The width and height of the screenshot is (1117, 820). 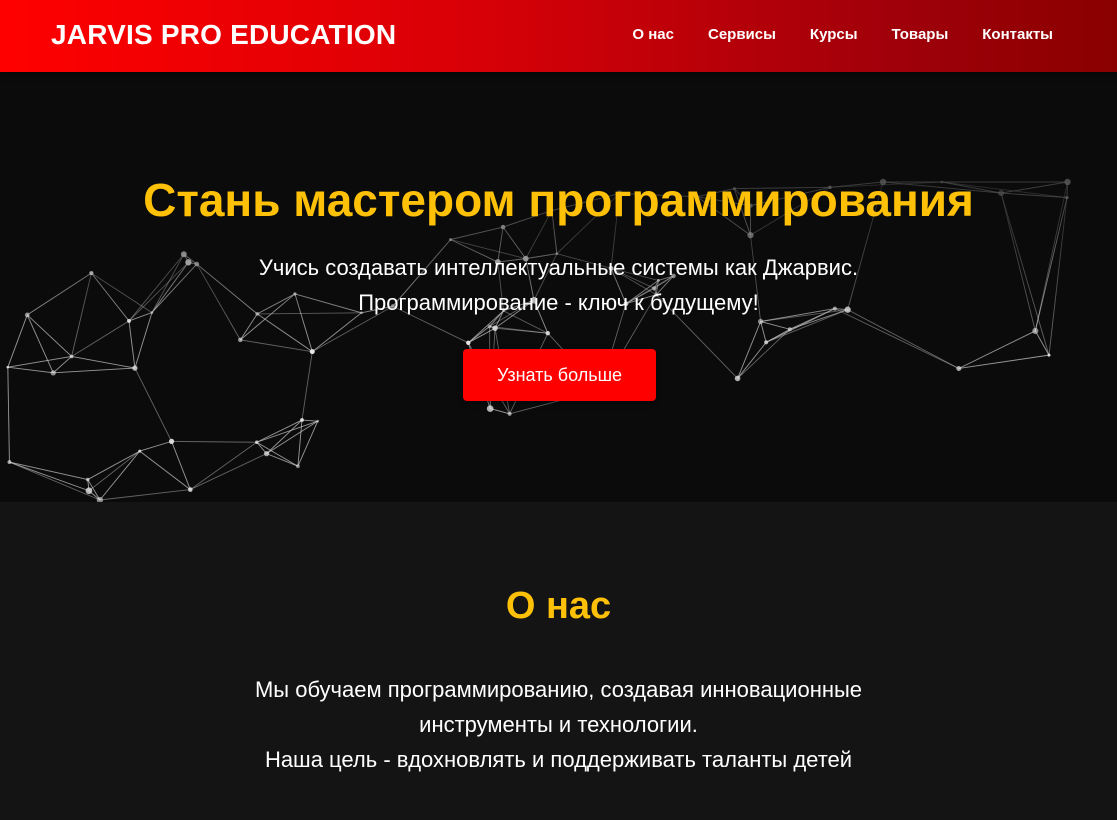 What do you see at coordinates (558, 200) in the screenshot?
I see `hero-title: Стань мастером программирования` at bounding box center [558, 200].